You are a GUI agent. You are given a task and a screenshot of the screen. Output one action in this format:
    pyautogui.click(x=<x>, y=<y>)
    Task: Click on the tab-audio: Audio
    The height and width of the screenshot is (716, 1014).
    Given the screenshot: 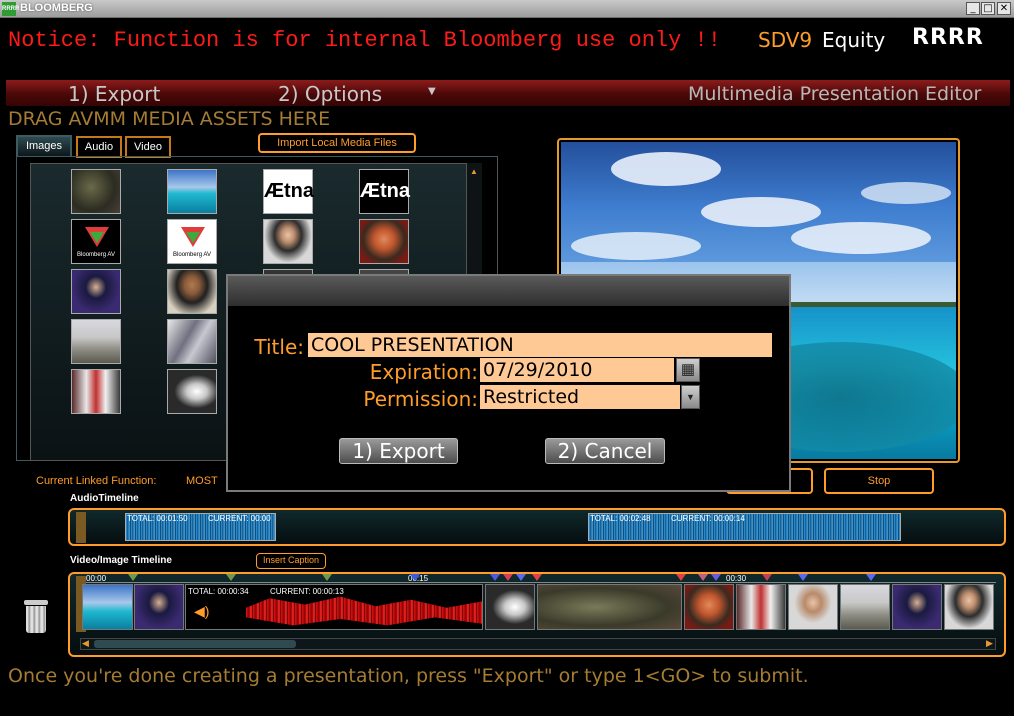 What is the action you would take?
    pyautogui.click(x=99, y=147)
    